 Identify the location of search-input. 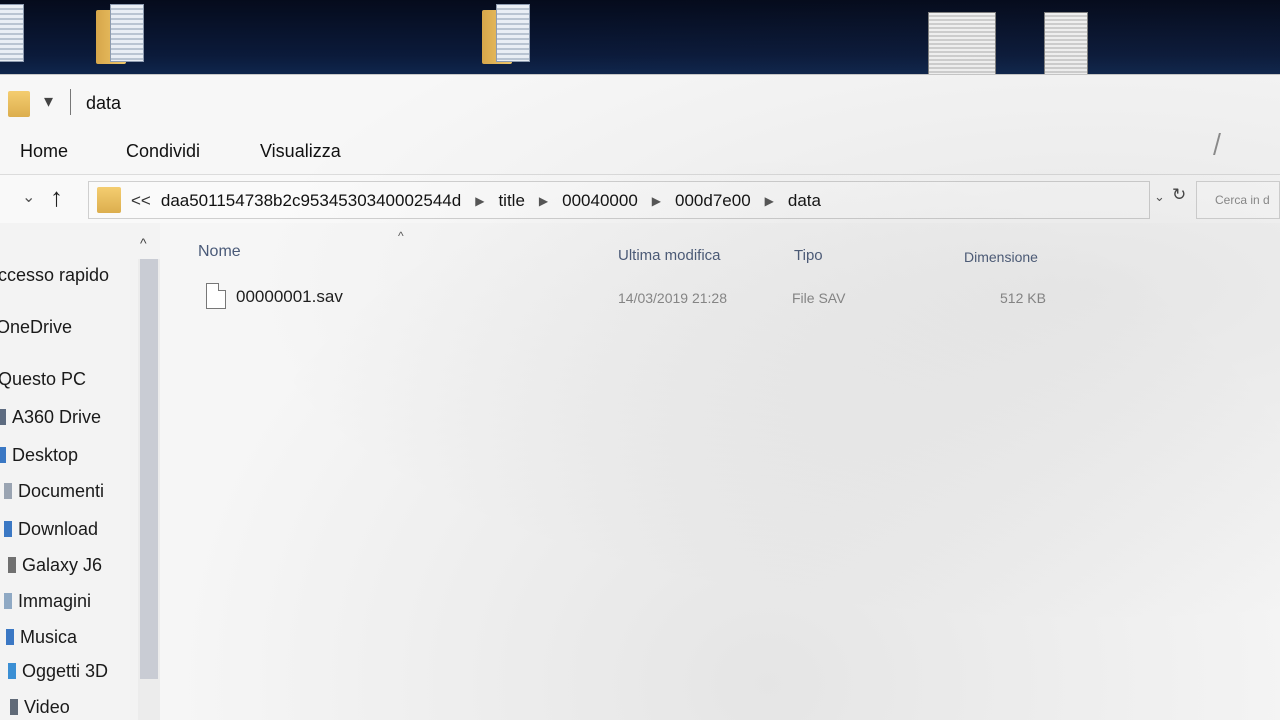
(1238, 200).